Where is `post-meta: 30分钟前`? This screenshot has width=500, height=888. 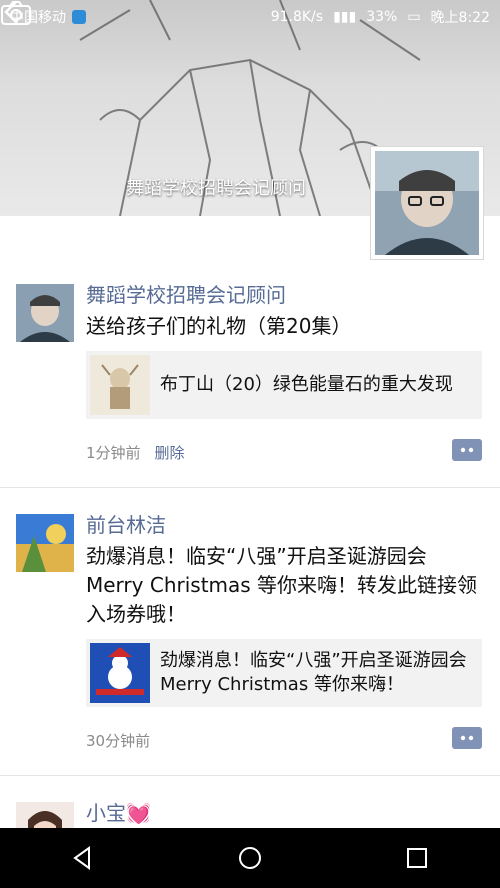 post-meta: 30分钟前 is located at coordinates (284, 740).